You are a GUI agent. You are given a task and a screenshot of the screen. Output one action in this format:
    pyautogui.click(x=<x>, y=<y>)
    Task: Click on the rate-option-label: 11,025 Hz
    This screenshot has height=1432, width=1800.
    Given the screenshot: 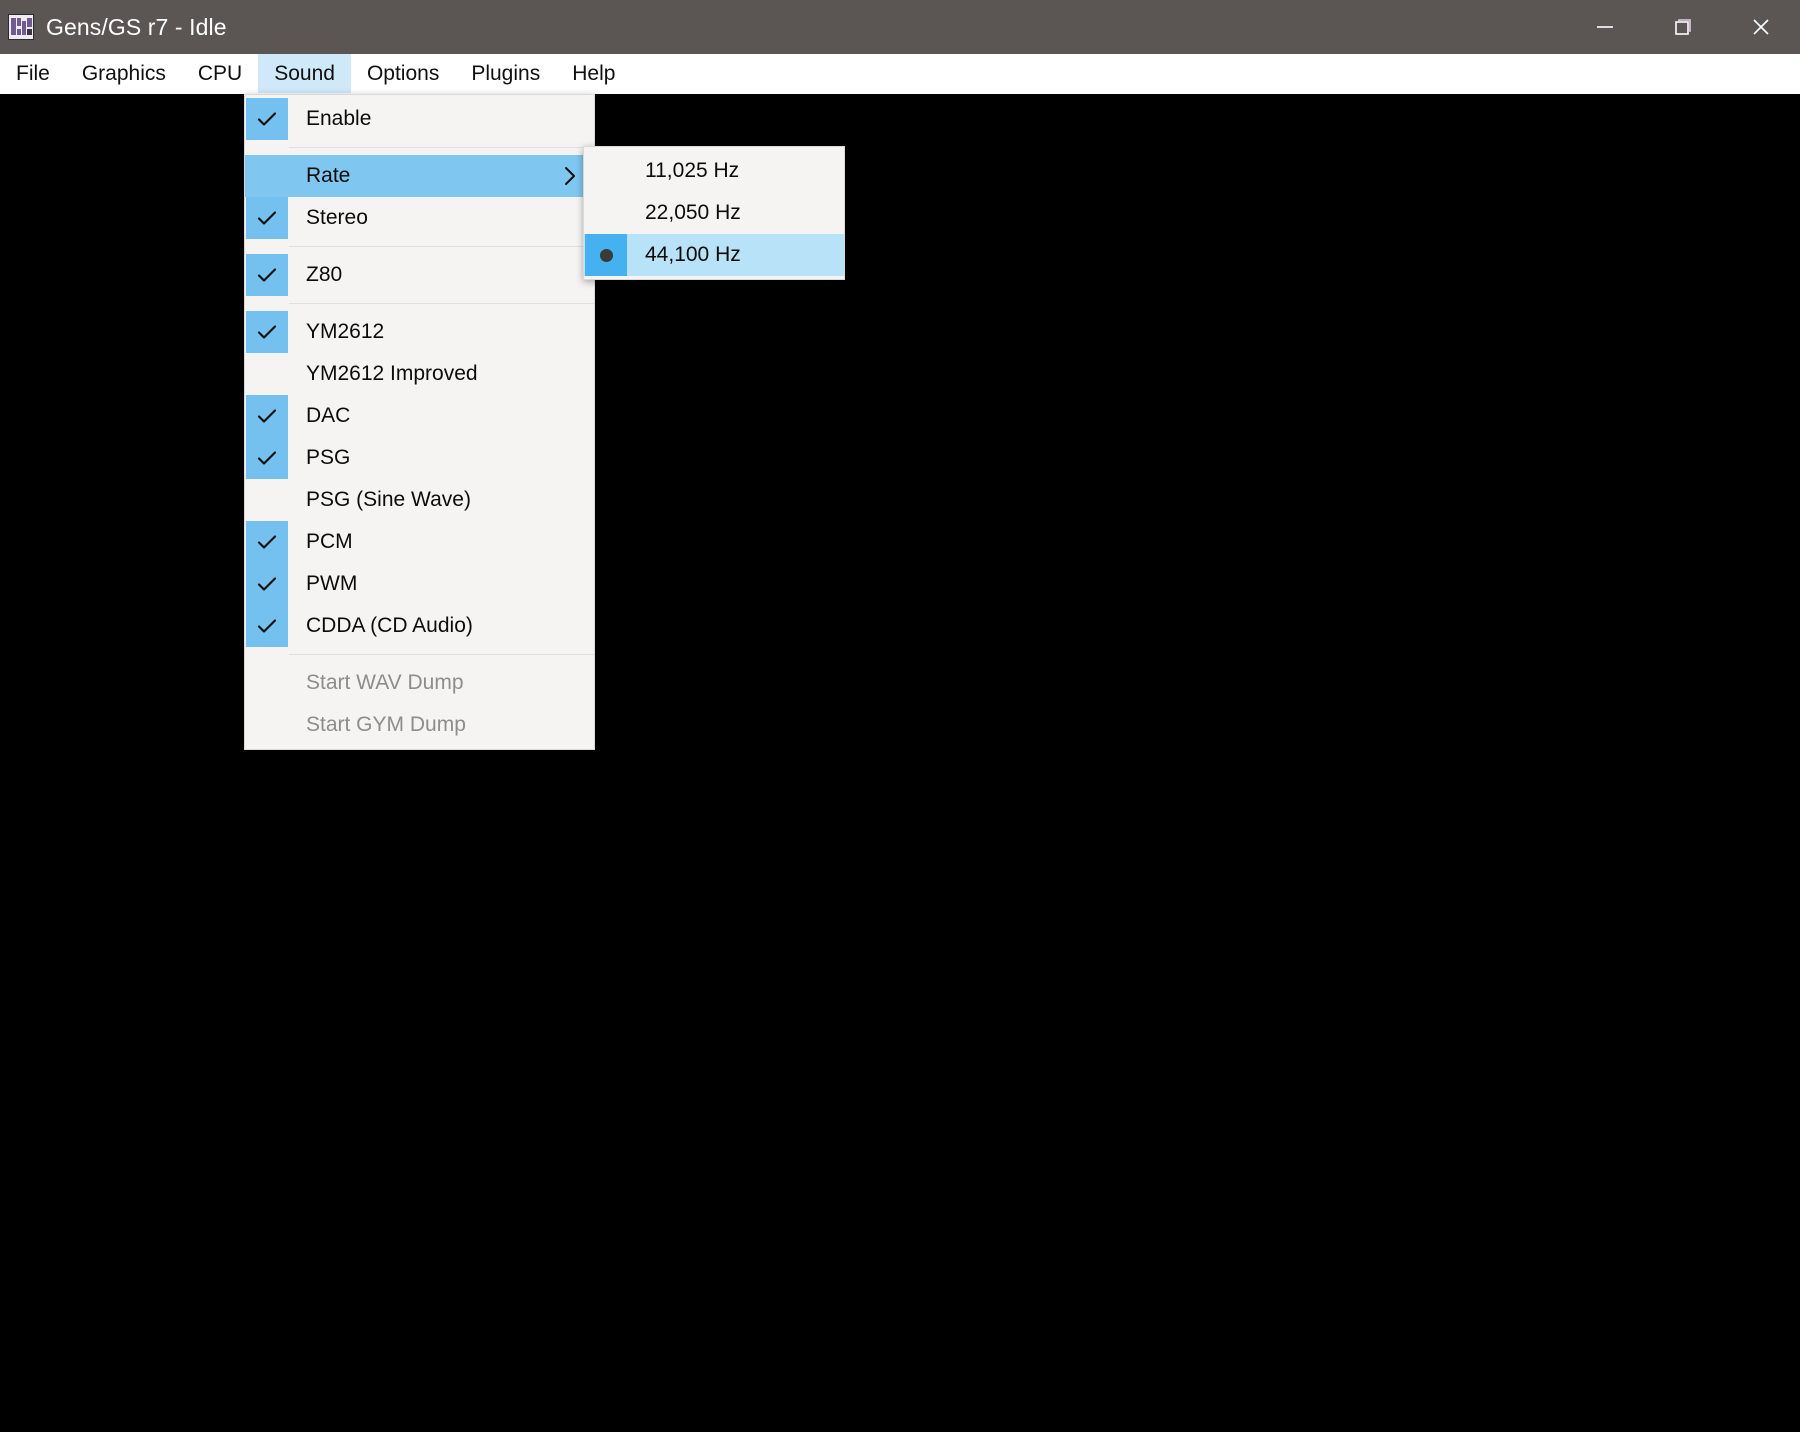 What is the action you would take?
    pyautogui.click(x=692, y=170)
    